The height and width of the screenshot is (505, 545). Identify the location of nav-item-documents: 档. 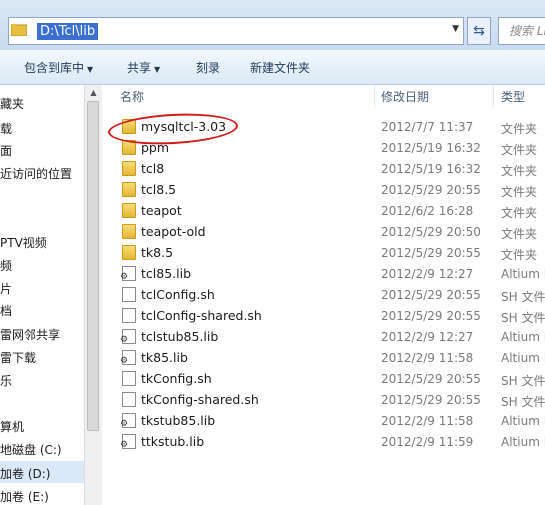
(6, 310).